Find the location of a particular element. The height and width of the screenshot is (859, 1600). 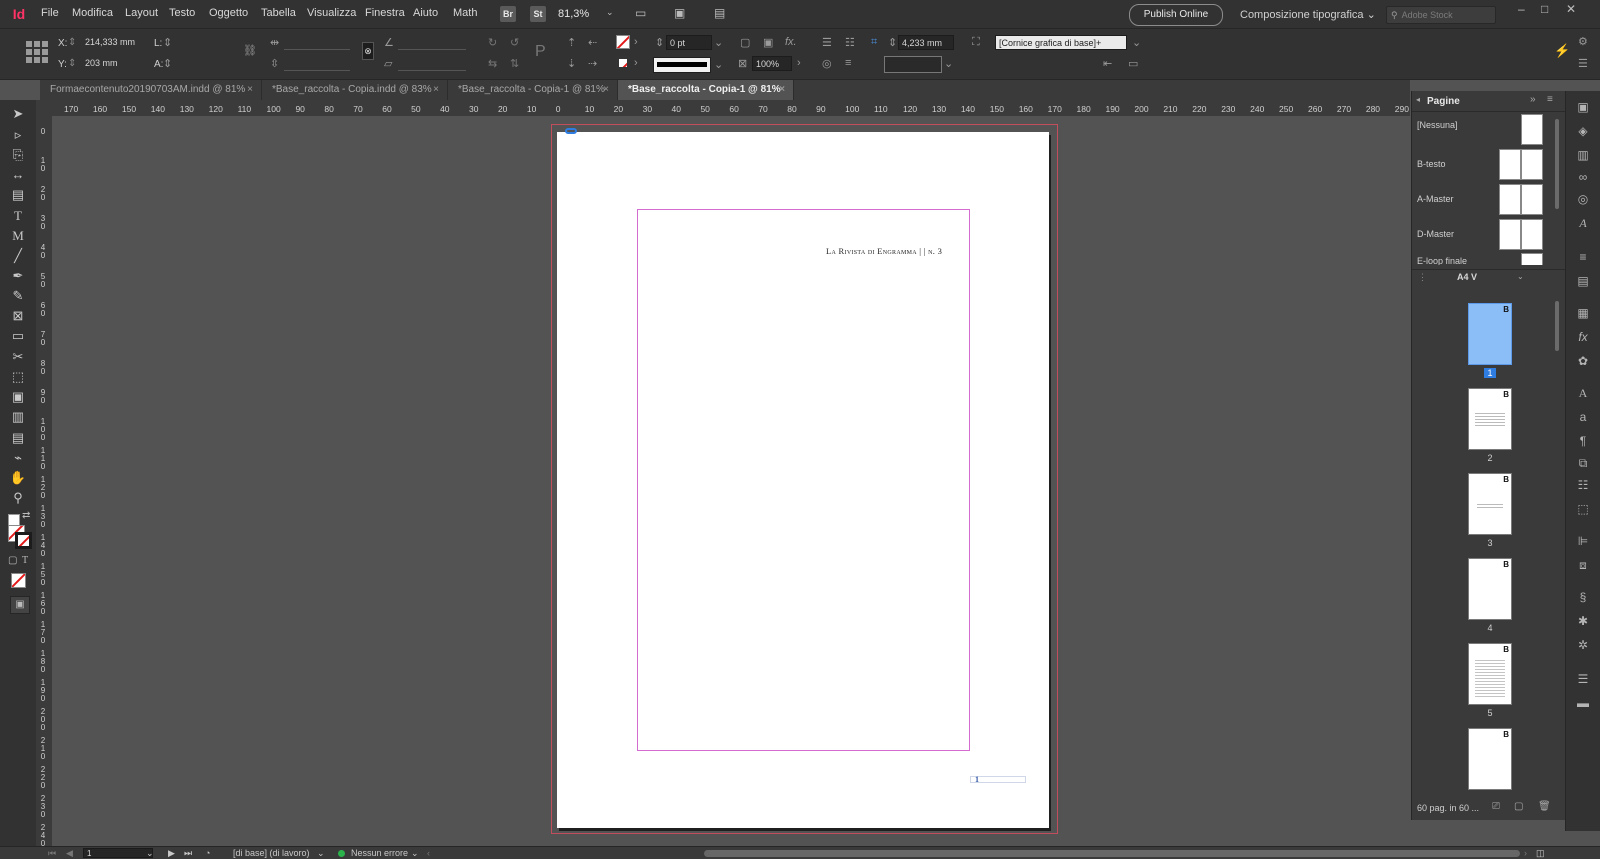

flip-vertical-icon: ⇅ is located at coordinates (514, 63).